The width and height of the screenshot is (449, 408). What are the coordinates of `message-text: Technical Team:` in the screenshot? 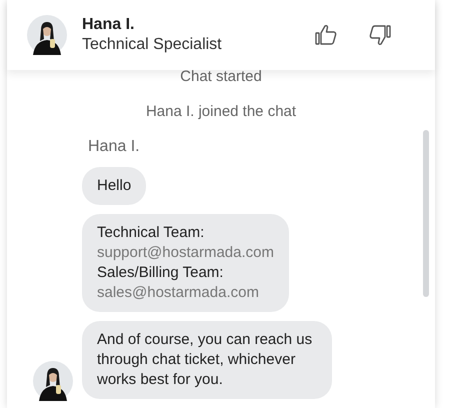 It's located at (151, 233).